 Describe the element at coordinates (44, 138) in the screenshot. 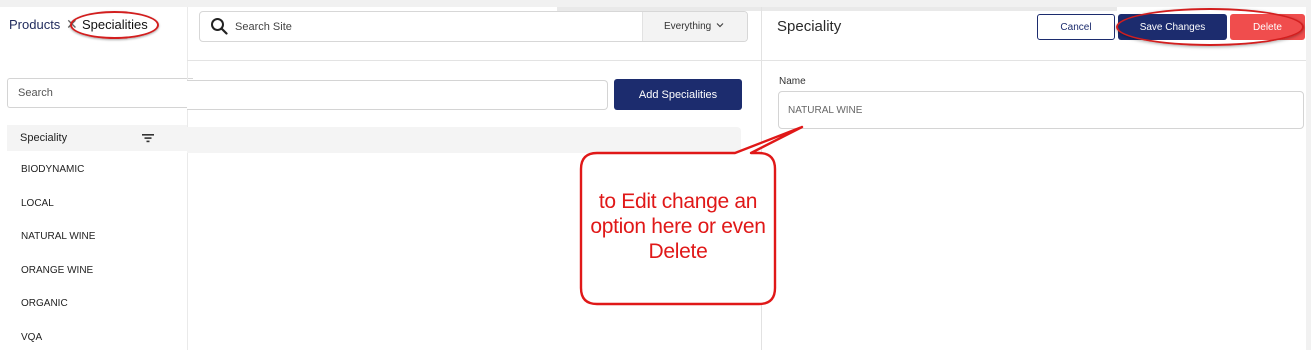

I see `column-header-label: Speciality` at that location.